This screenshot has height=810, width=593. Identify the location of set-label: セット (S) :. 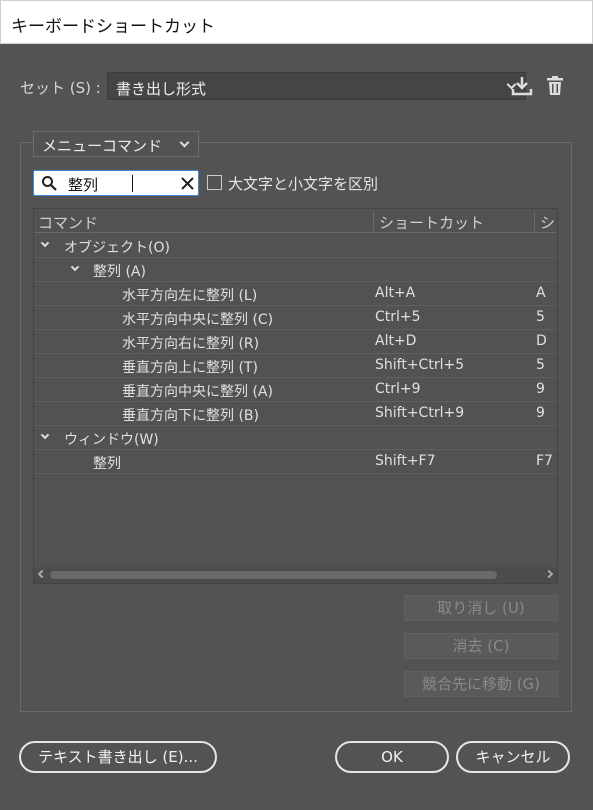
(60, 88).